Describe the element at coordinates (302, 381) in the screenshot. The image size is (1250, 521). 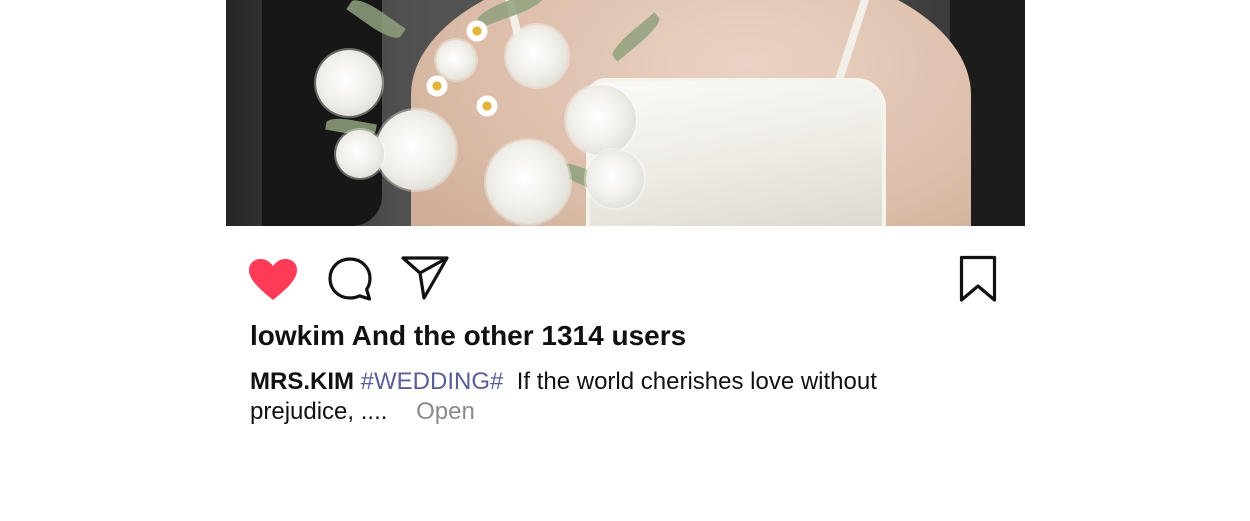
I see `caption-username: MRS.KIM` at that location.